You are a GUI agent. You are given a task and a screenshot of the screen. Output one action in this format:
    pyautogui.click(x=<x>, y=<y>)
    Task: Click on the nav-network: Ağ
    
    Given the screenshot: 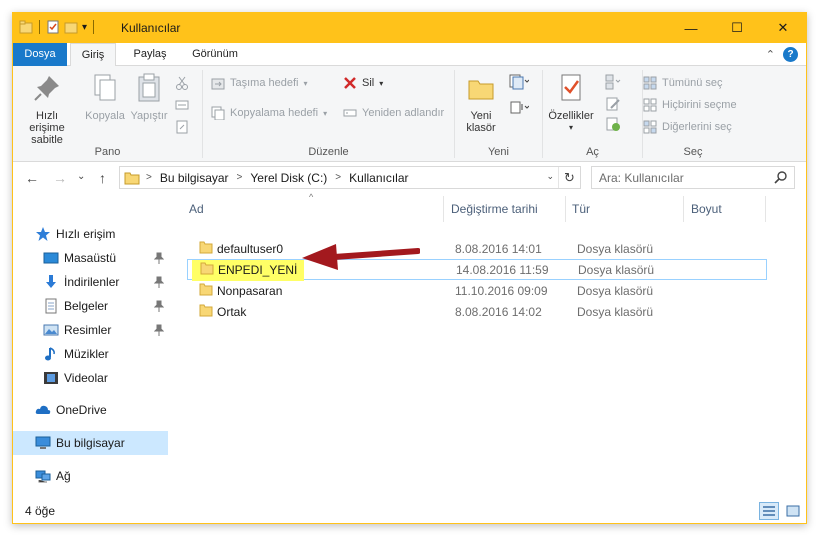 What is the action you would take?
    pyautogui.click(x=112, y=476)
    